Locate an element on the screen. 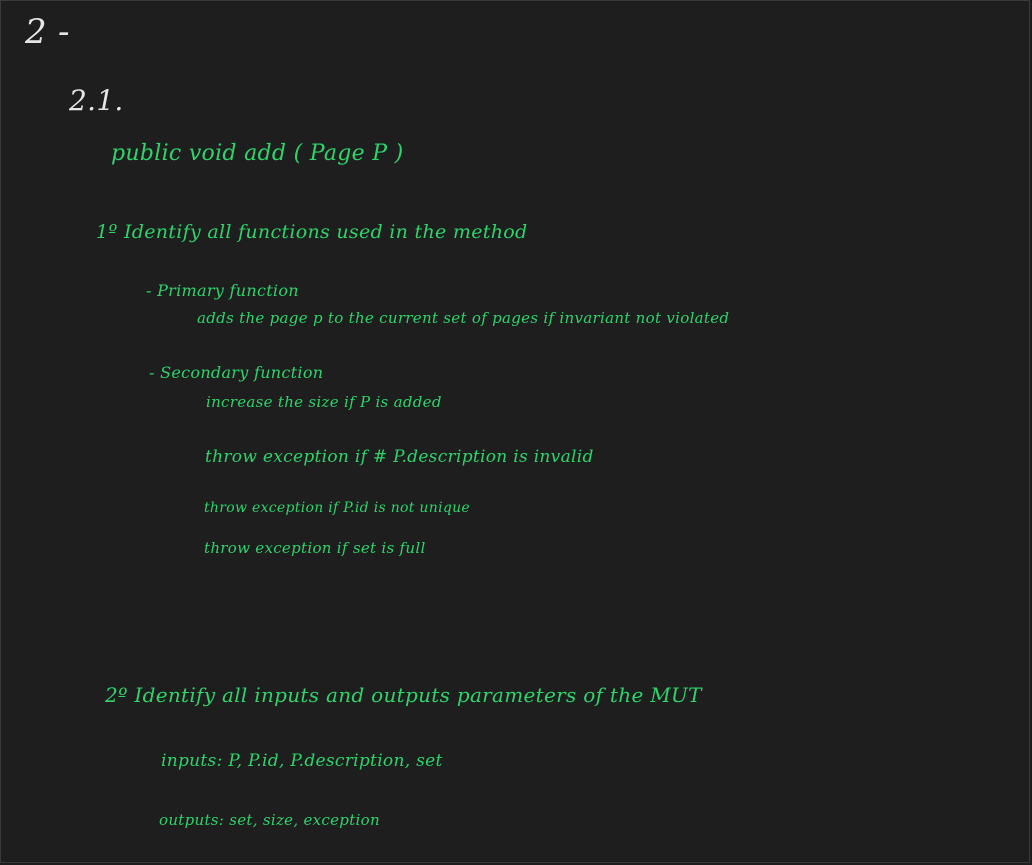 Image resolution: width=1032 pixels, height=865 pixels. secondary-item: throw exception if set is full is located at coordinates (315, 548).